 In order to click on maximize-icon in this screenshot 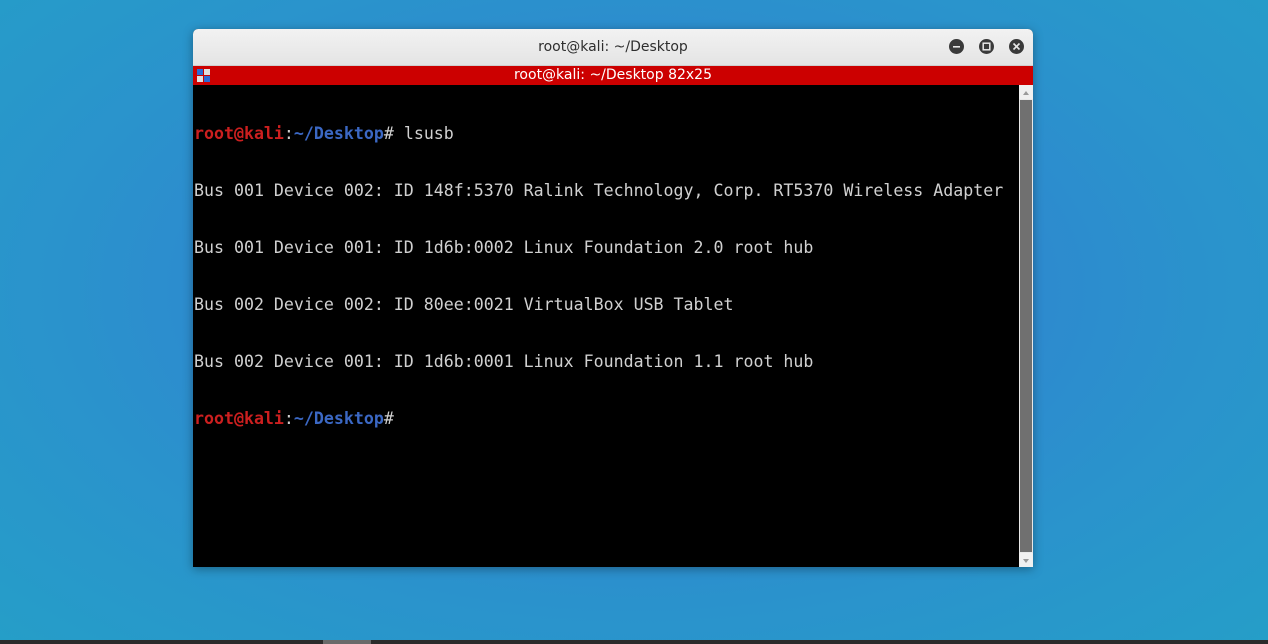, I will do `click(986, 46)`.